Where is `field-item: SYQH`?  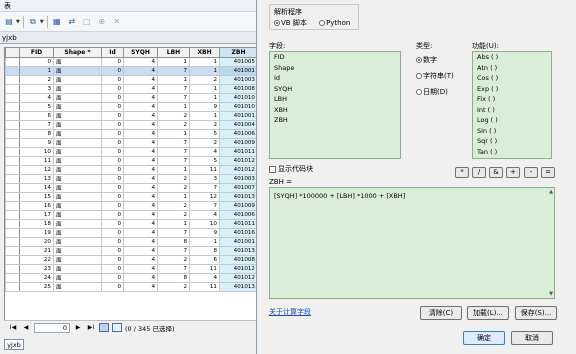 field-item: SYQH is located at coordinates (335, 89).